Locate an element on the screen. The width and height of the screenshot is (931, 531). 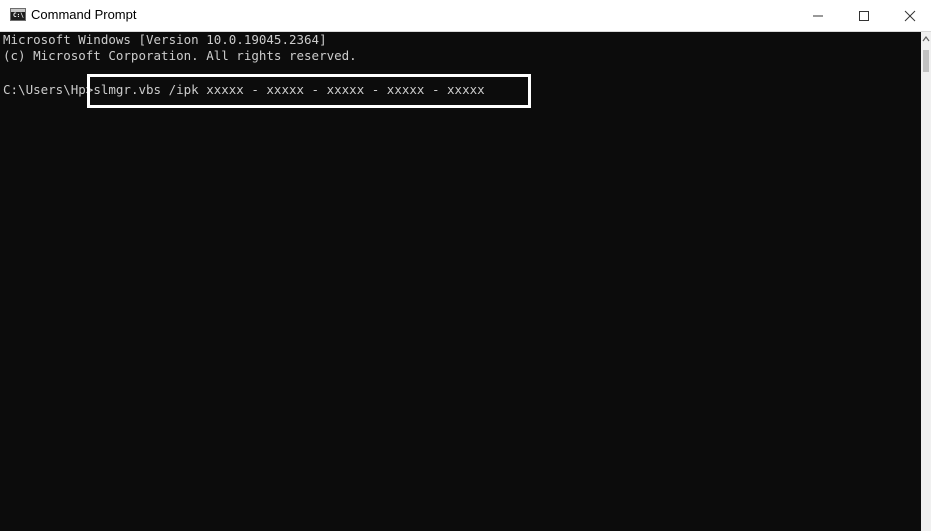
close-button is located at coordinates (909, 15).